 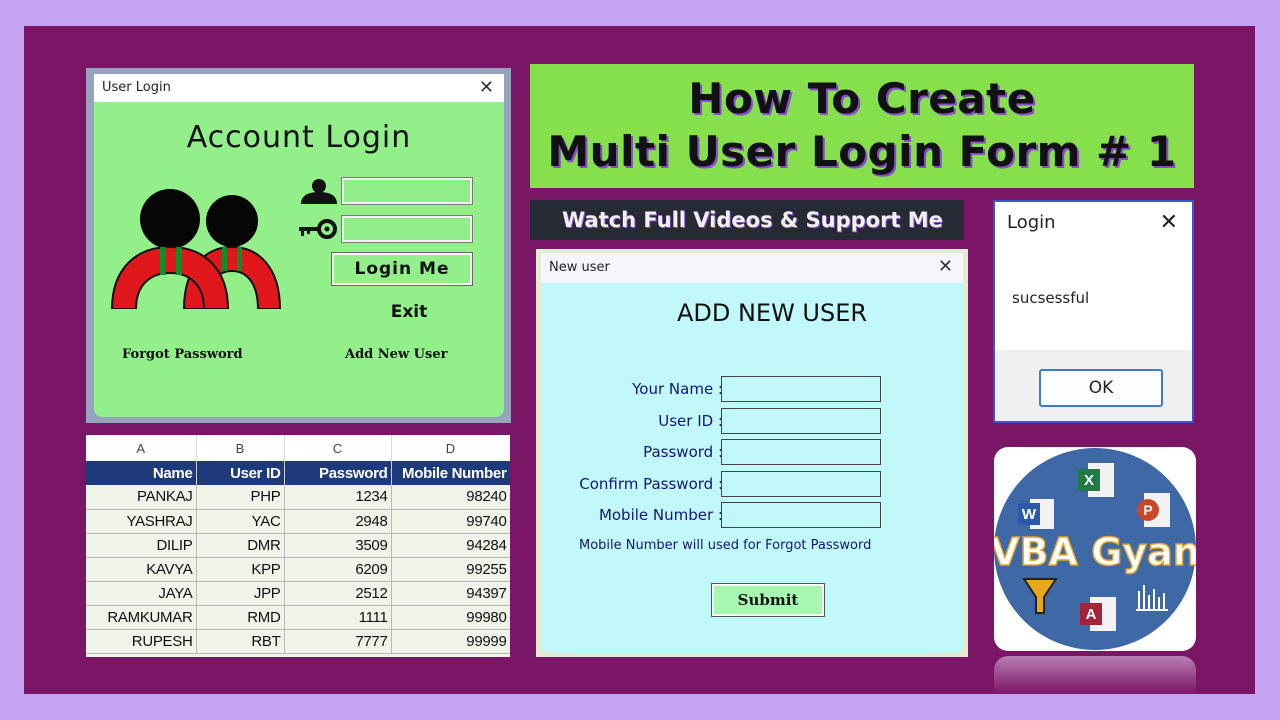 I want to click on cell-user-id: RMD, so click(x=240, y=617).